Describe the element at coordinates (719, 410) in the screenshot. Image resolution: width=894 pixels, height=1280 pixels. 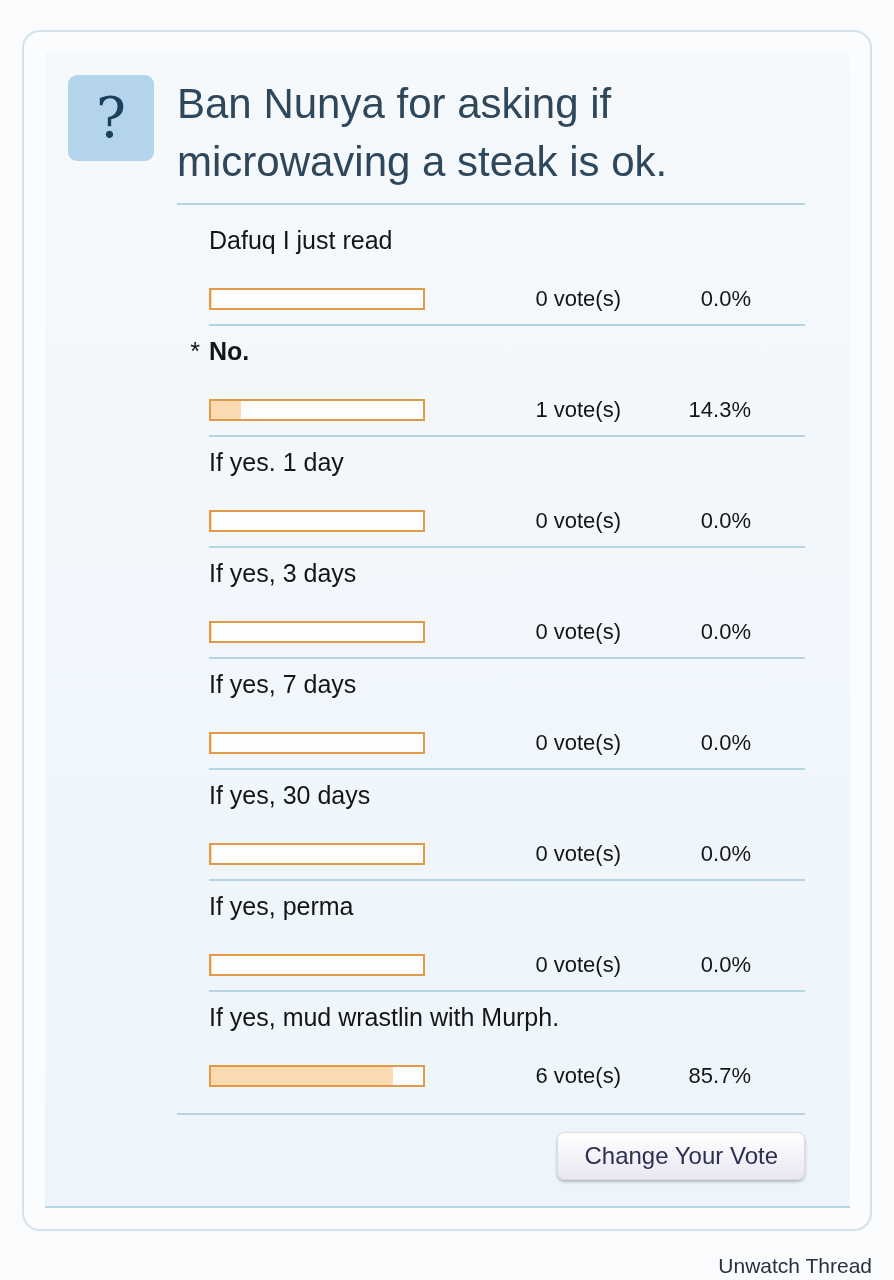
I see `vote-percent: 14.3%` at that location.